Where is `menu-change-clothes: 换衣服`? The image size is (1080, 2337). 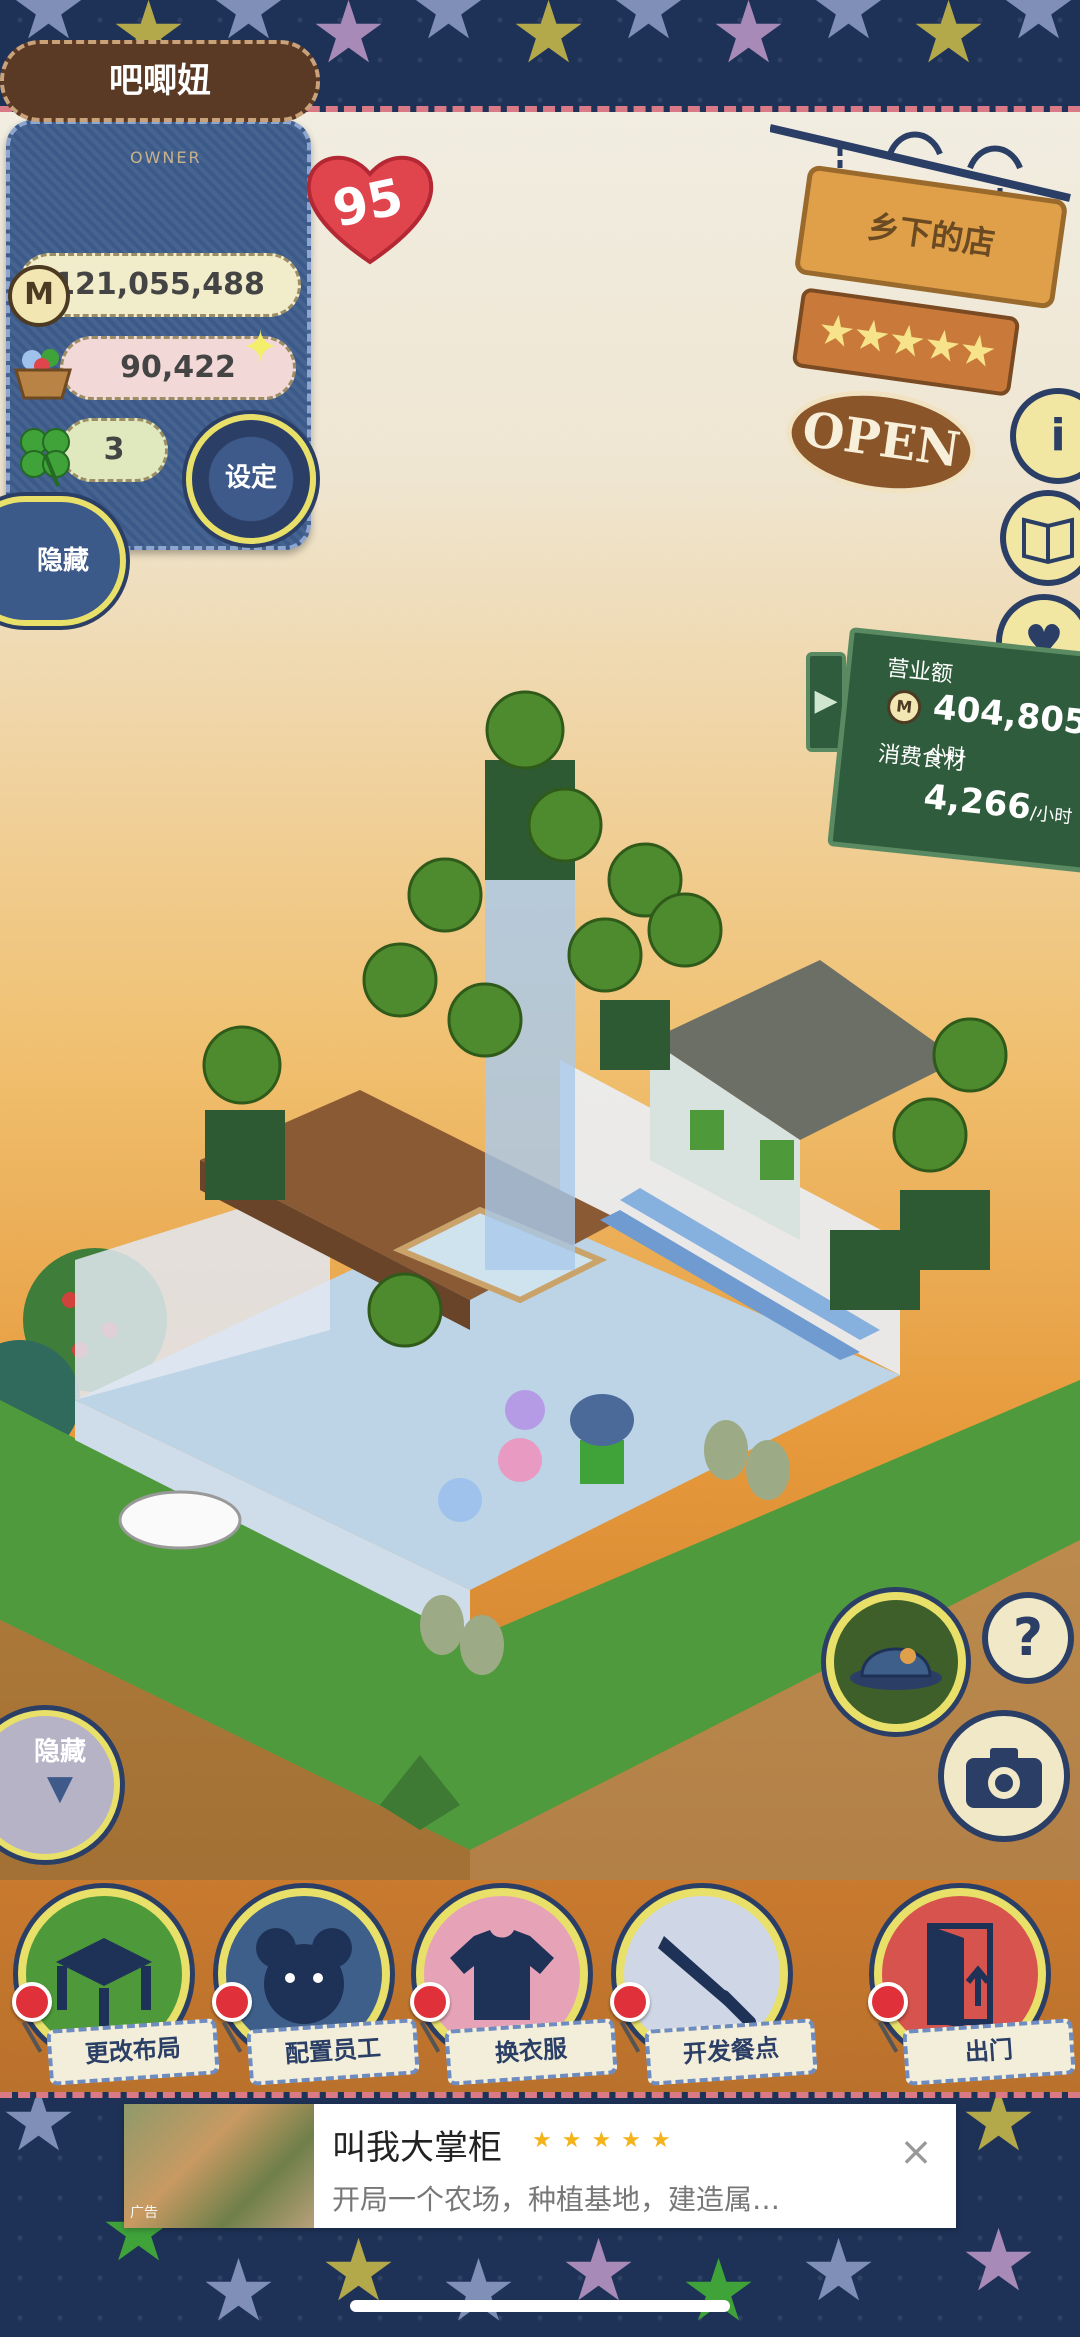 menu-change-clothes: 换衣服 is located at coordinates (514, 1988).